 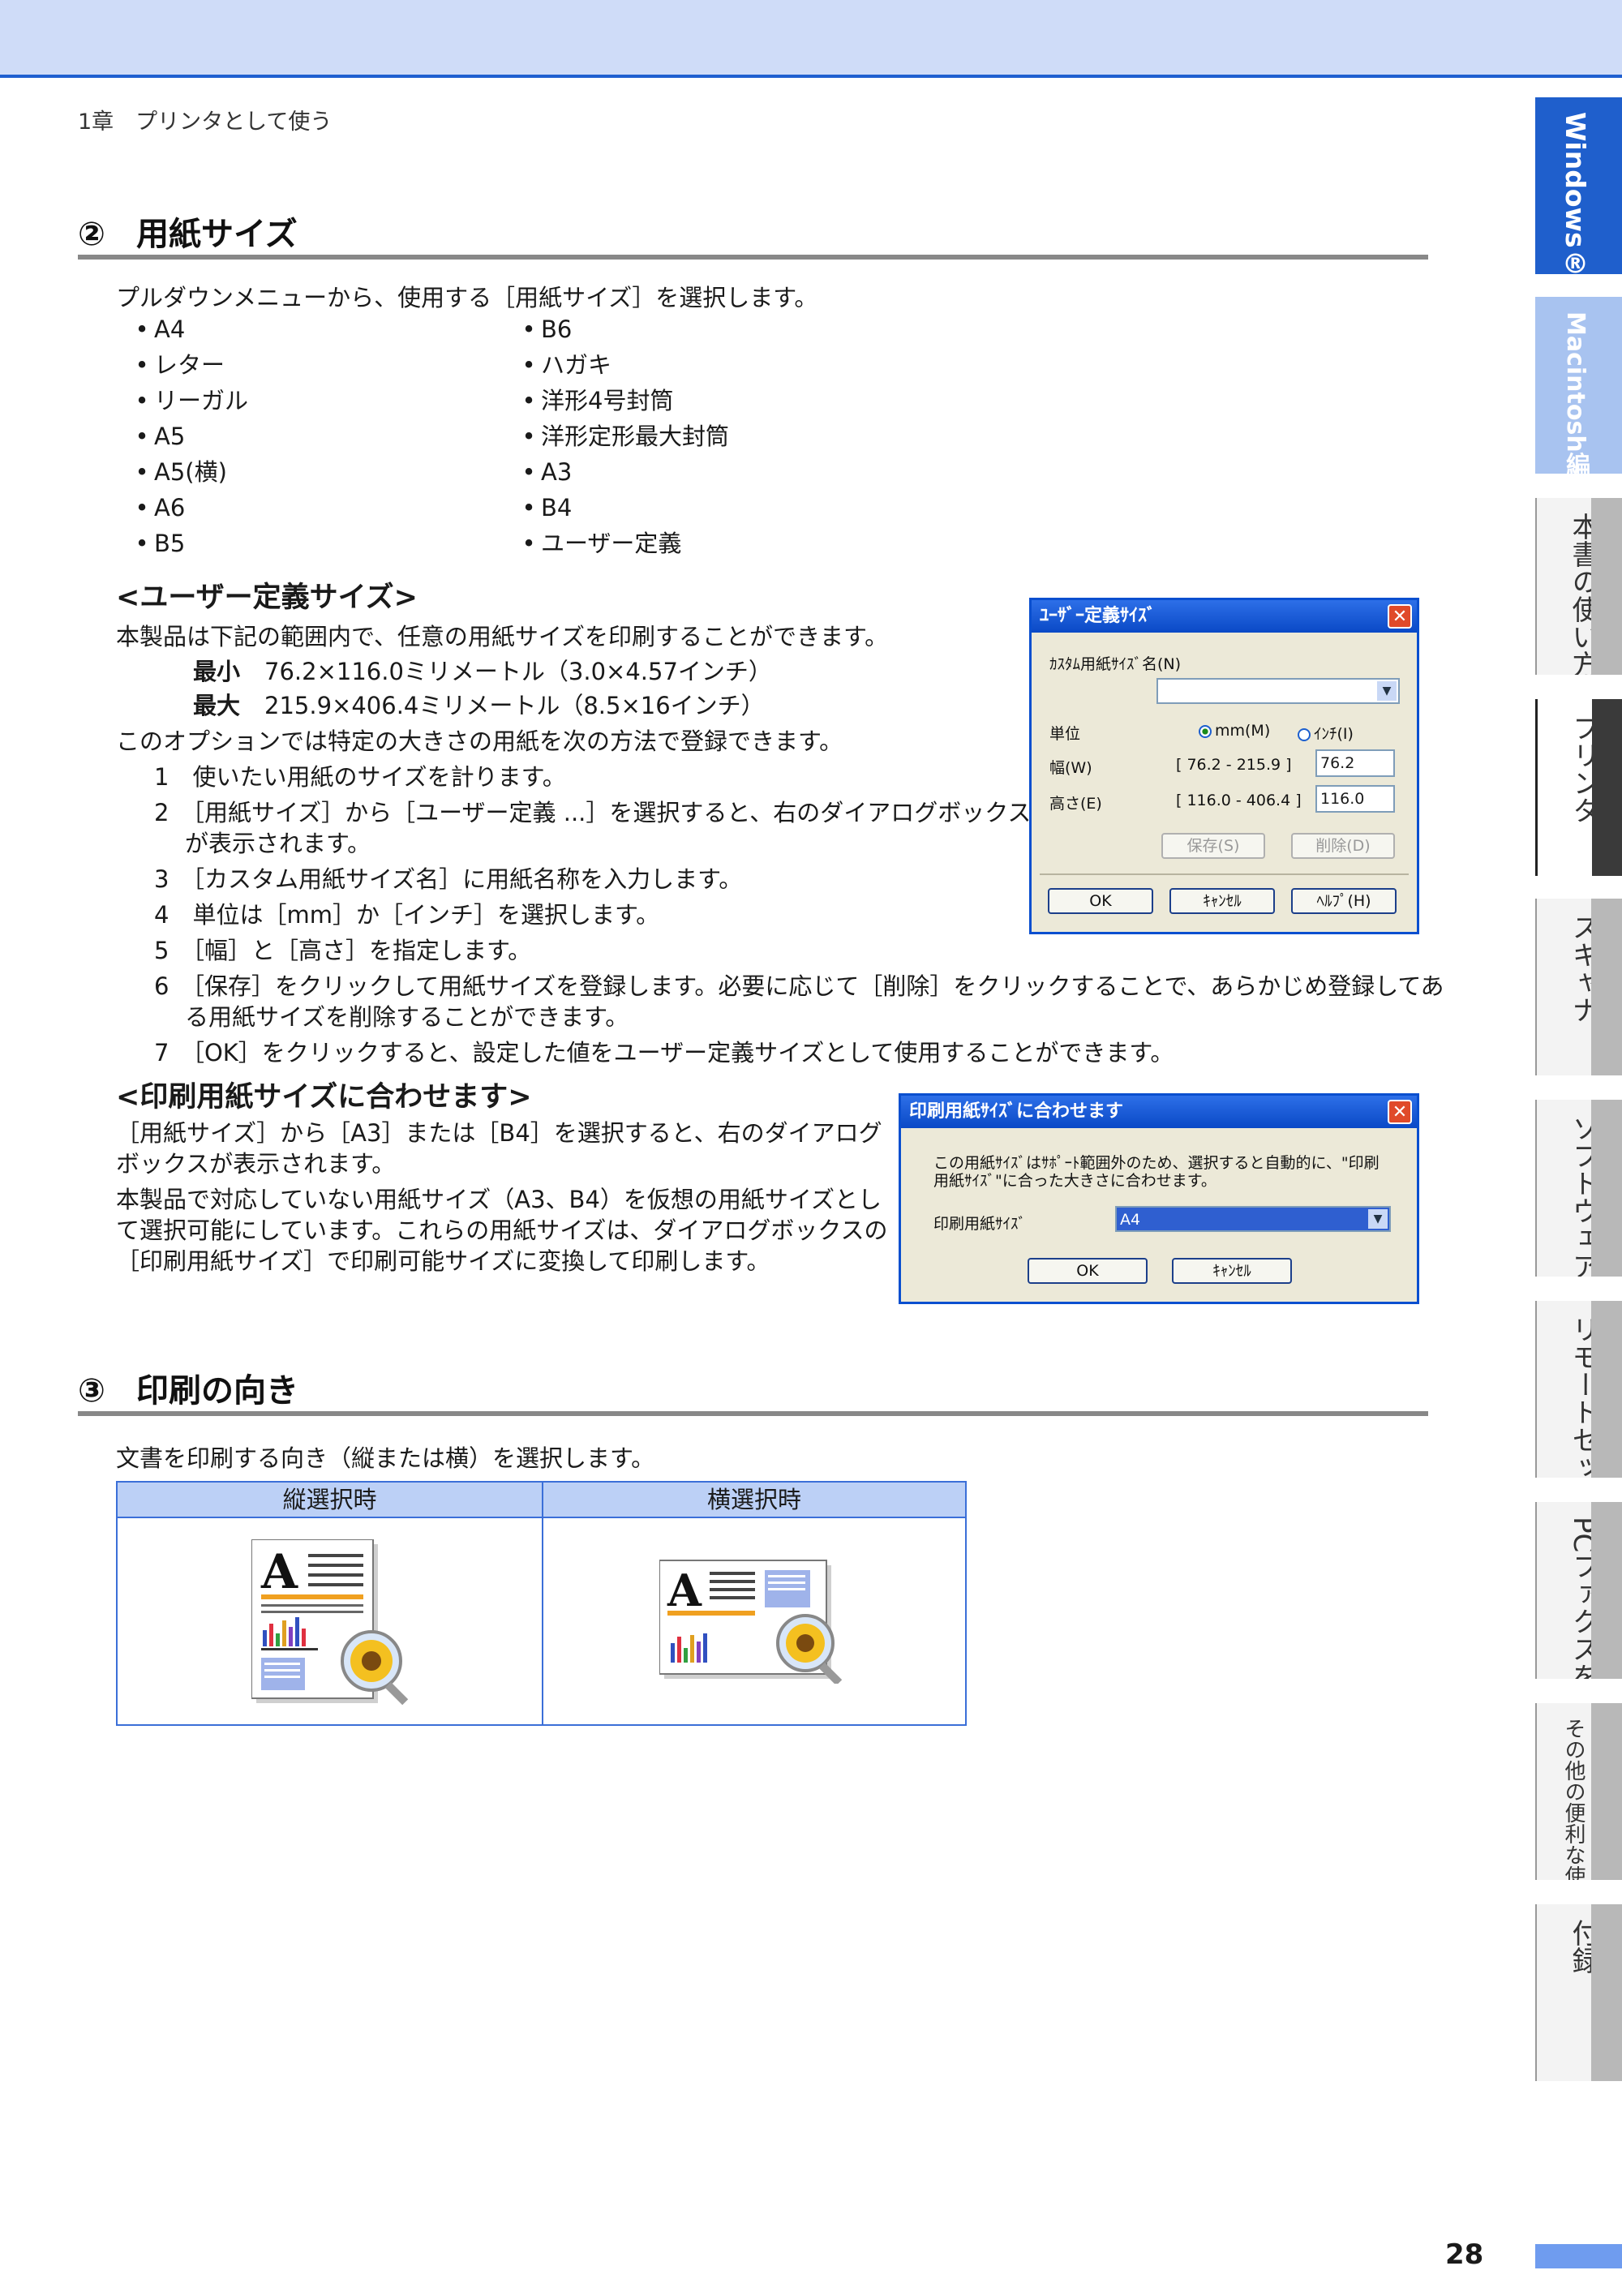 I want to click on tab-label: リモートセットアップ, so click(x=1583, y=1396).